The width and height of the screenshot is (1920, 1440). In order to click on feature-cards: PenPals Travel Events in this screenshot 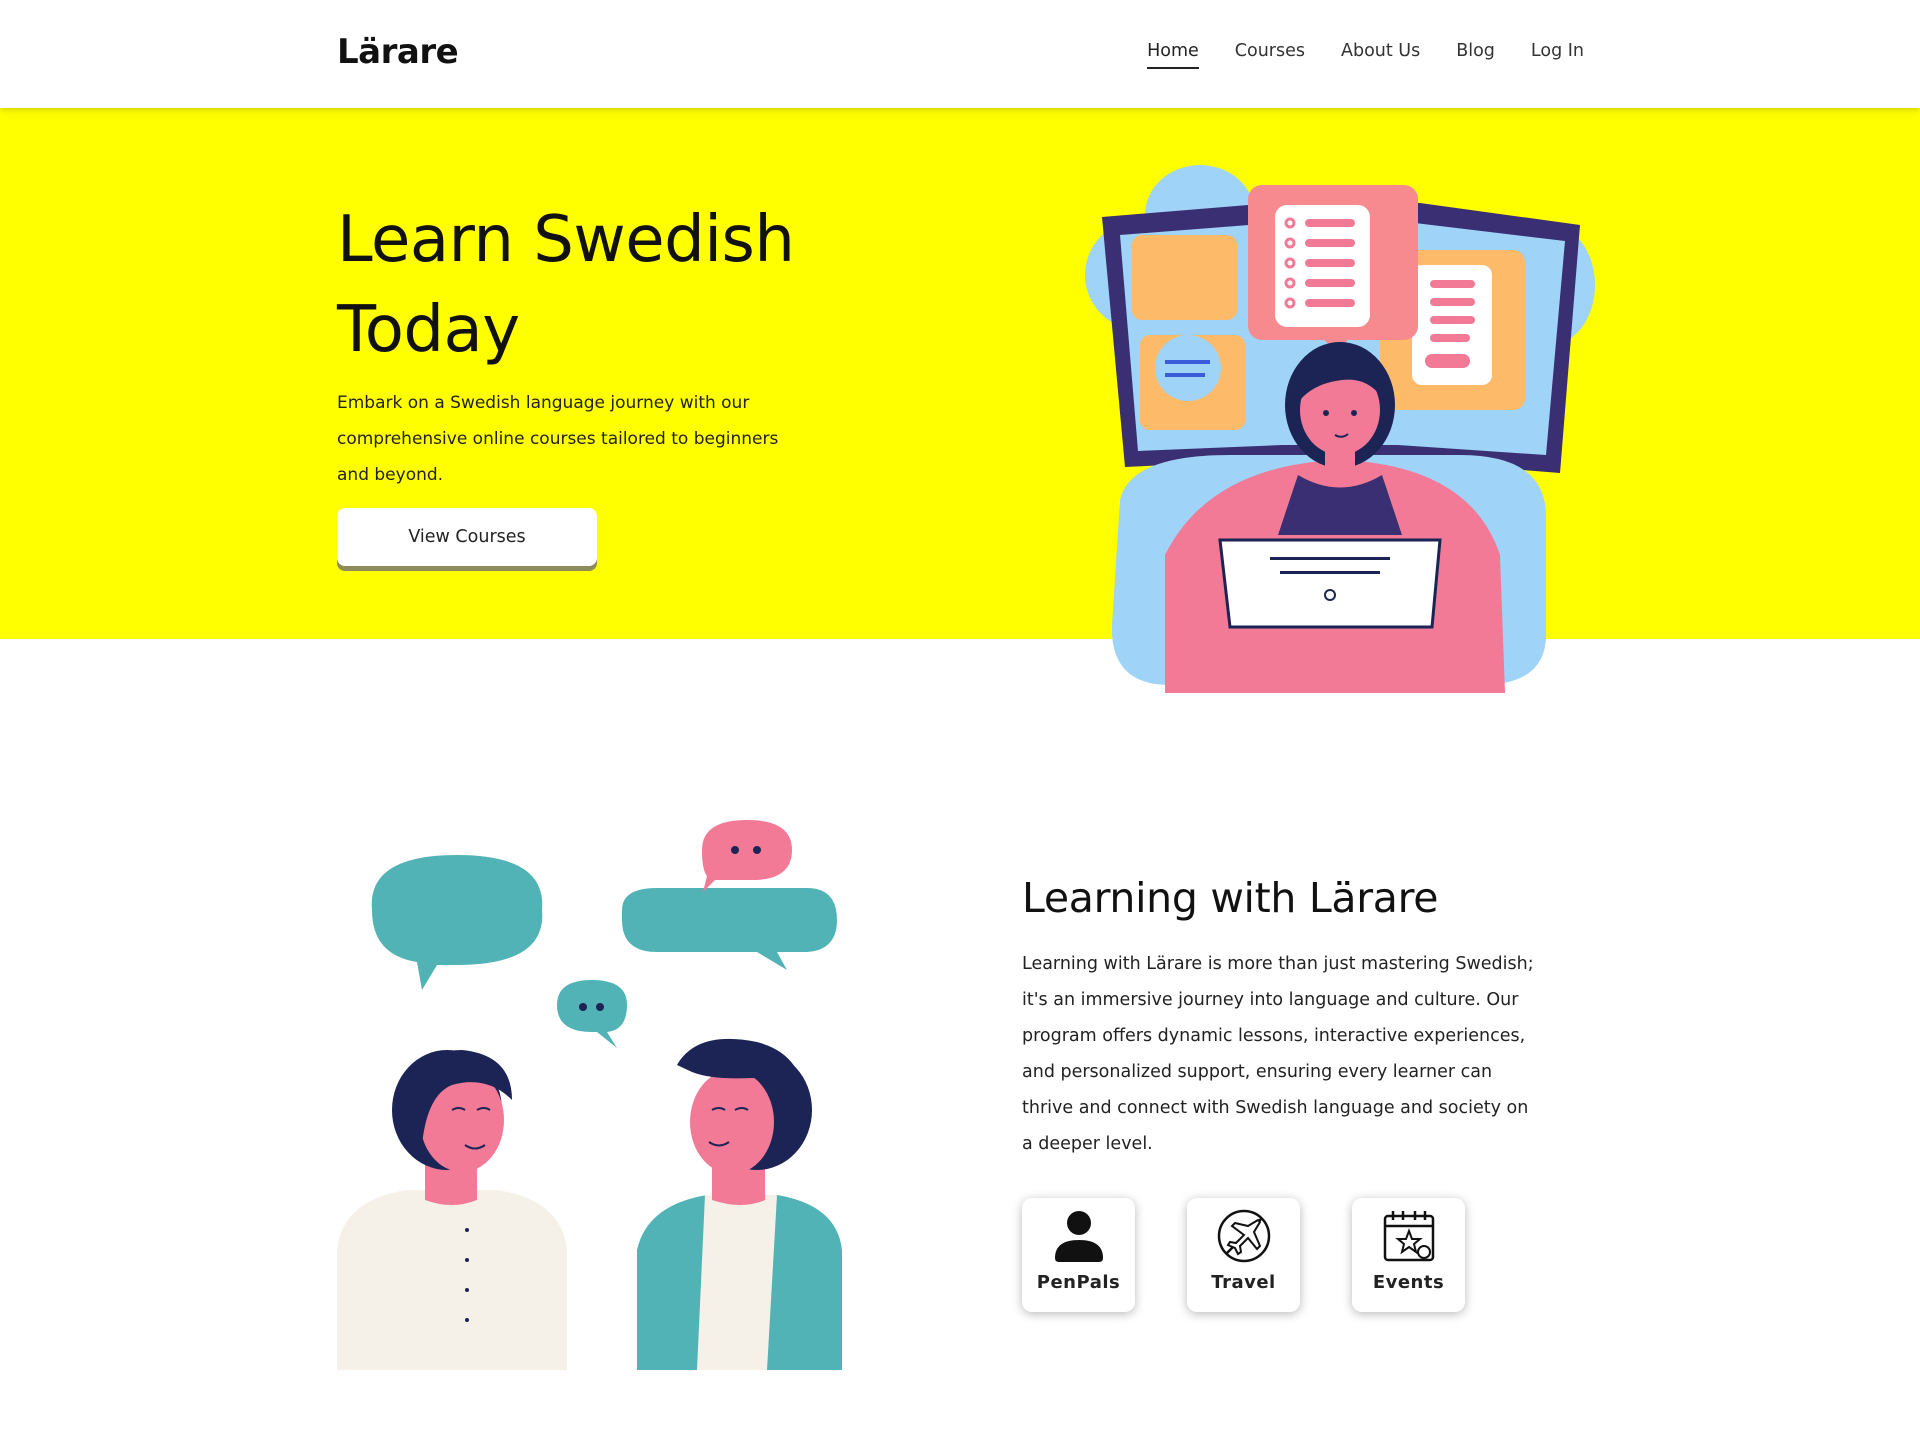, I will do `click(1243, 1255)`.